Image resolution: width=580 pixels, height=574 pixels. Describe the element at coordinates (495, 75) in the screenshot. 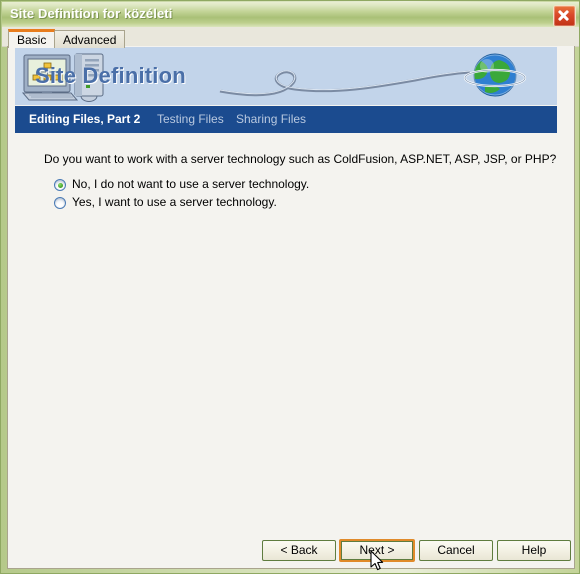

I see `globe-icon` at that location.